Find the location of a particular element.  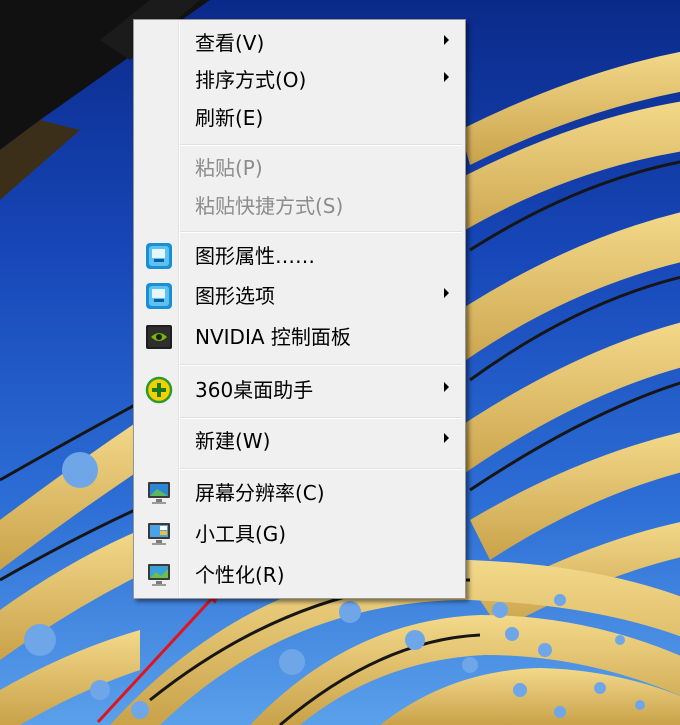

menu-item-personalize: 个性化(R) is located at coordinates (299, 576).